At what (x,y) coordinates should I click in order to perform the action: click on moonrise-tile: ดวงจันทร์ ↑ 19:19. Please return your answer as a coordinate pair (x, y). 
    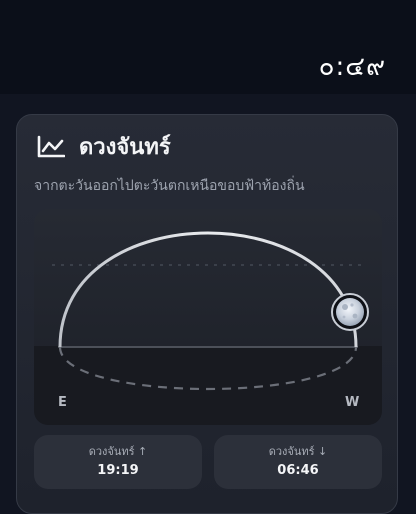
    Looking at the image, I should click on (118, 462).